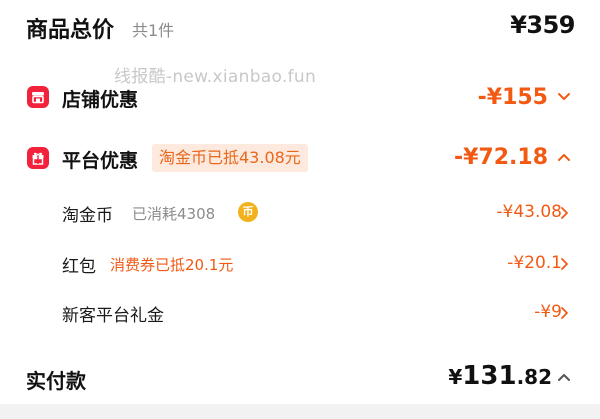 This screenshot has height=419, width=600. I want to click on store-discount-value: -¥155, so click(512, 97).